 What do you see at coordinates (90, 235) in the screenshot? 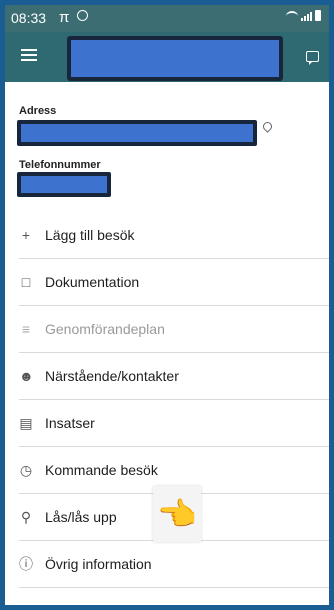
I see `menu-item-label: Lägg till besök` at bounding box center [90, 235].